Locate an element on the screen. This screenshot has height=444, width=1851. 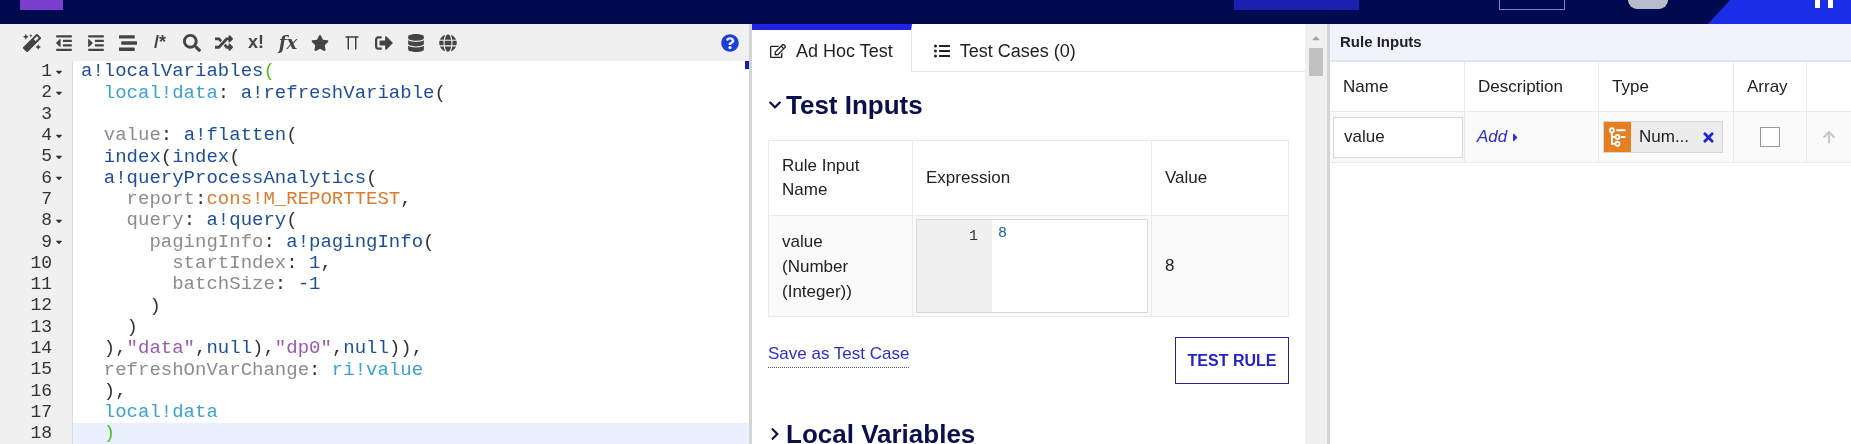
line-number: 15 is located at coordinates (41, 370).